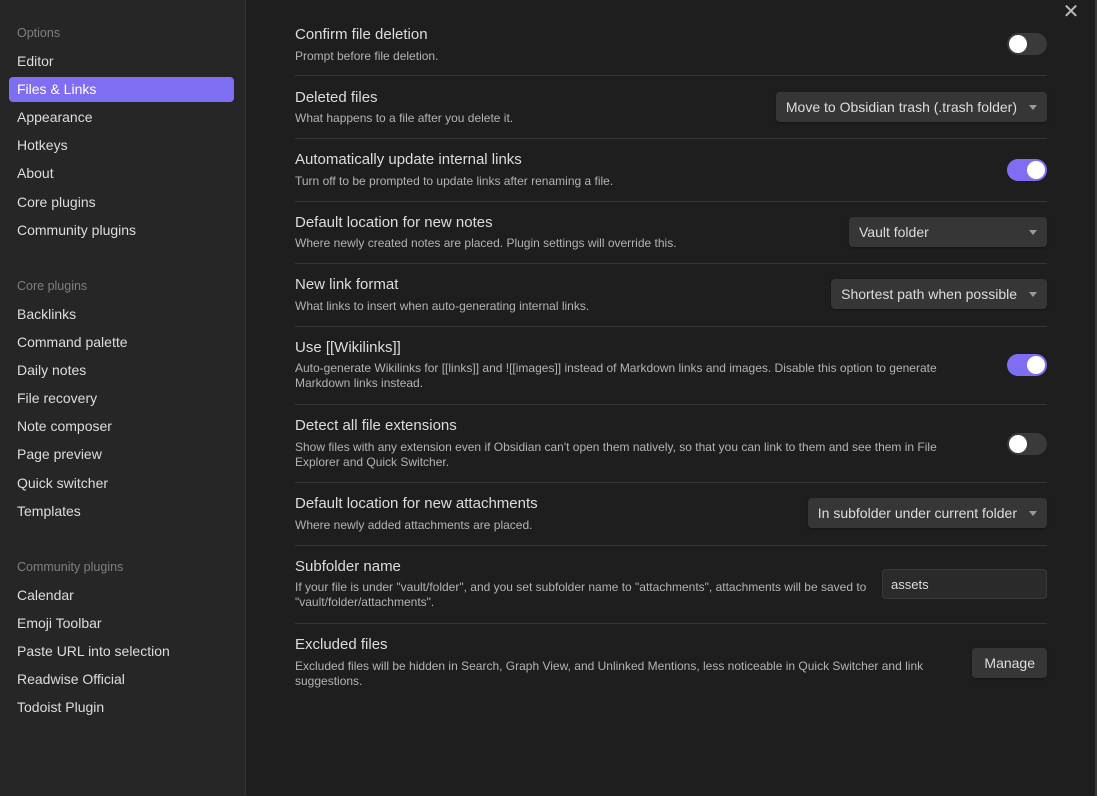 The width and height of the screenshot is (1097, 796). I want to click on dropdown-value: In subfolder under current folder, so click(917, 513).